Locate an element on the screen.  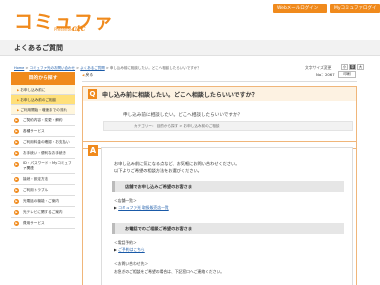
mycommufa-login-label: Myコミュファログイン is located at coordinates (355, 13).